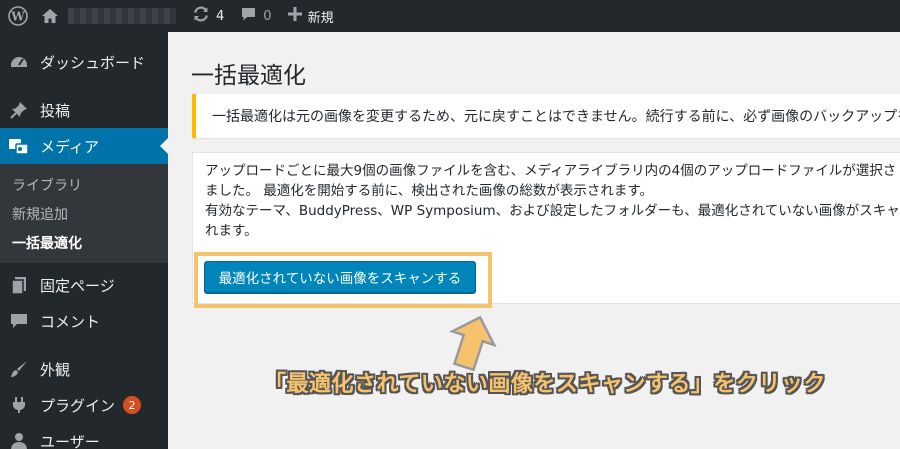 The width and height of the screenshot is (900, 449). Describe the element at coordinates (19, 369) in the screenshot. I see `brush-icon` at that location.